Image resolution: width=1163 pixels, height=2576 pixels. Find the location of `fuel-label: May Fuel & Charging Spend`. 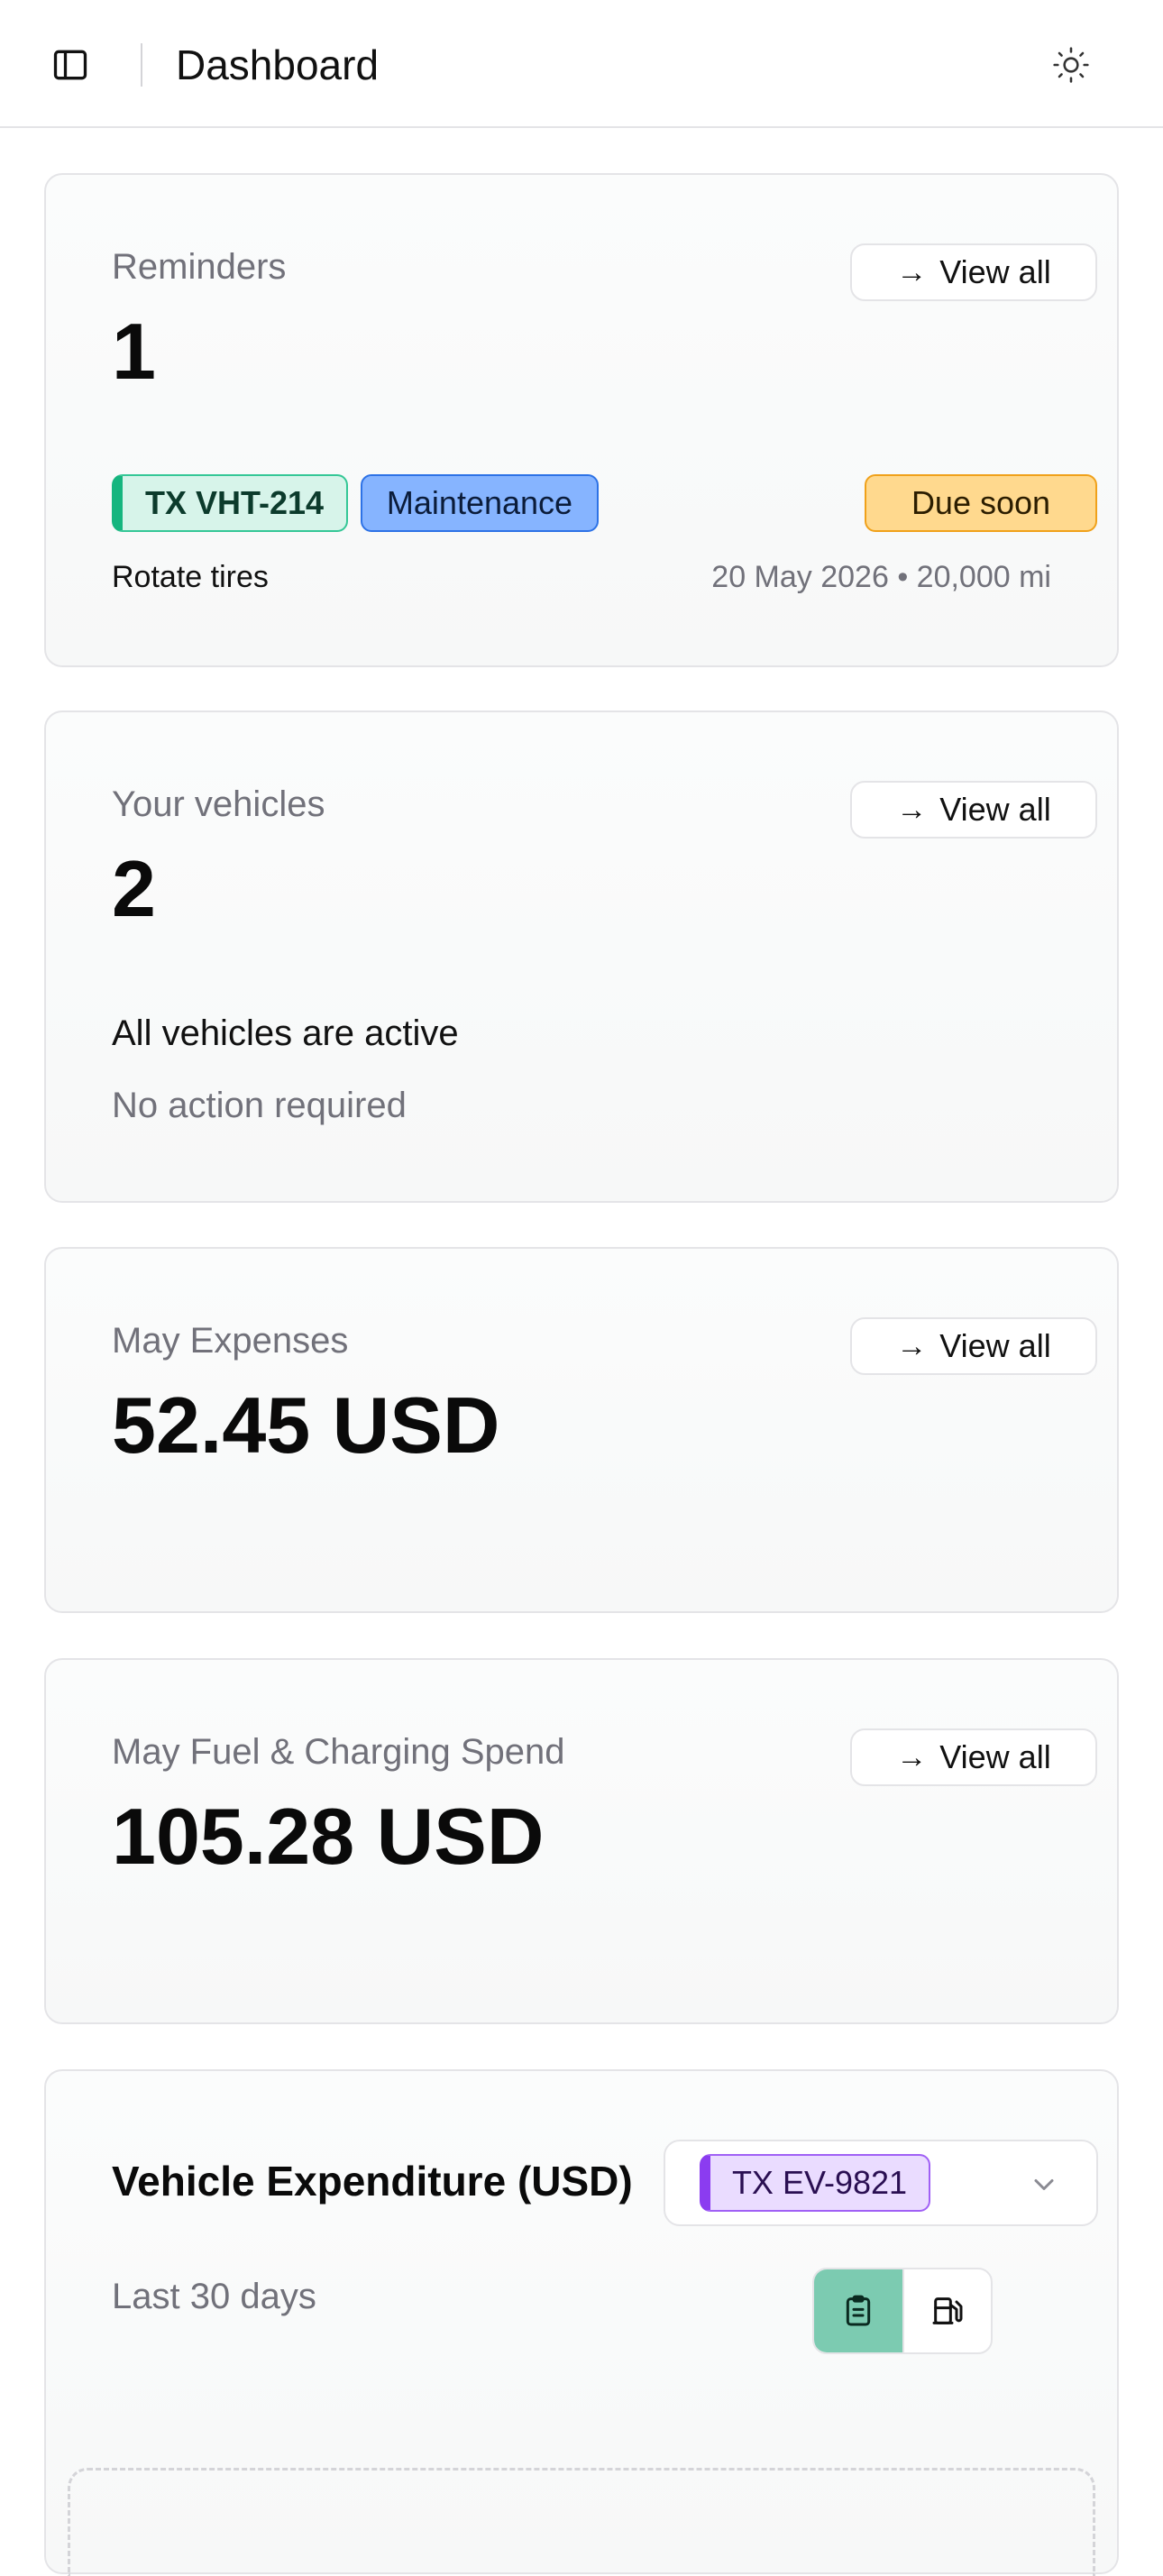

fuel-label: May Fuel & Charging Spend is located at coordinates (338, 1752).